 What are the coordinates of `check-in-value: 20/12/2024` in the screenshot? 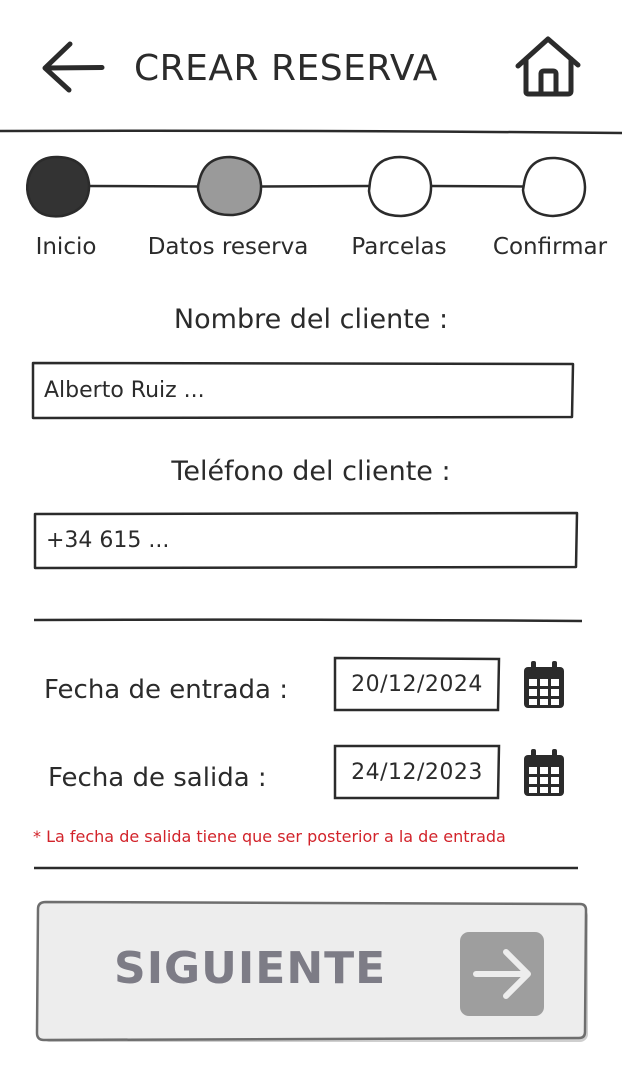 It's located at (417, 684).